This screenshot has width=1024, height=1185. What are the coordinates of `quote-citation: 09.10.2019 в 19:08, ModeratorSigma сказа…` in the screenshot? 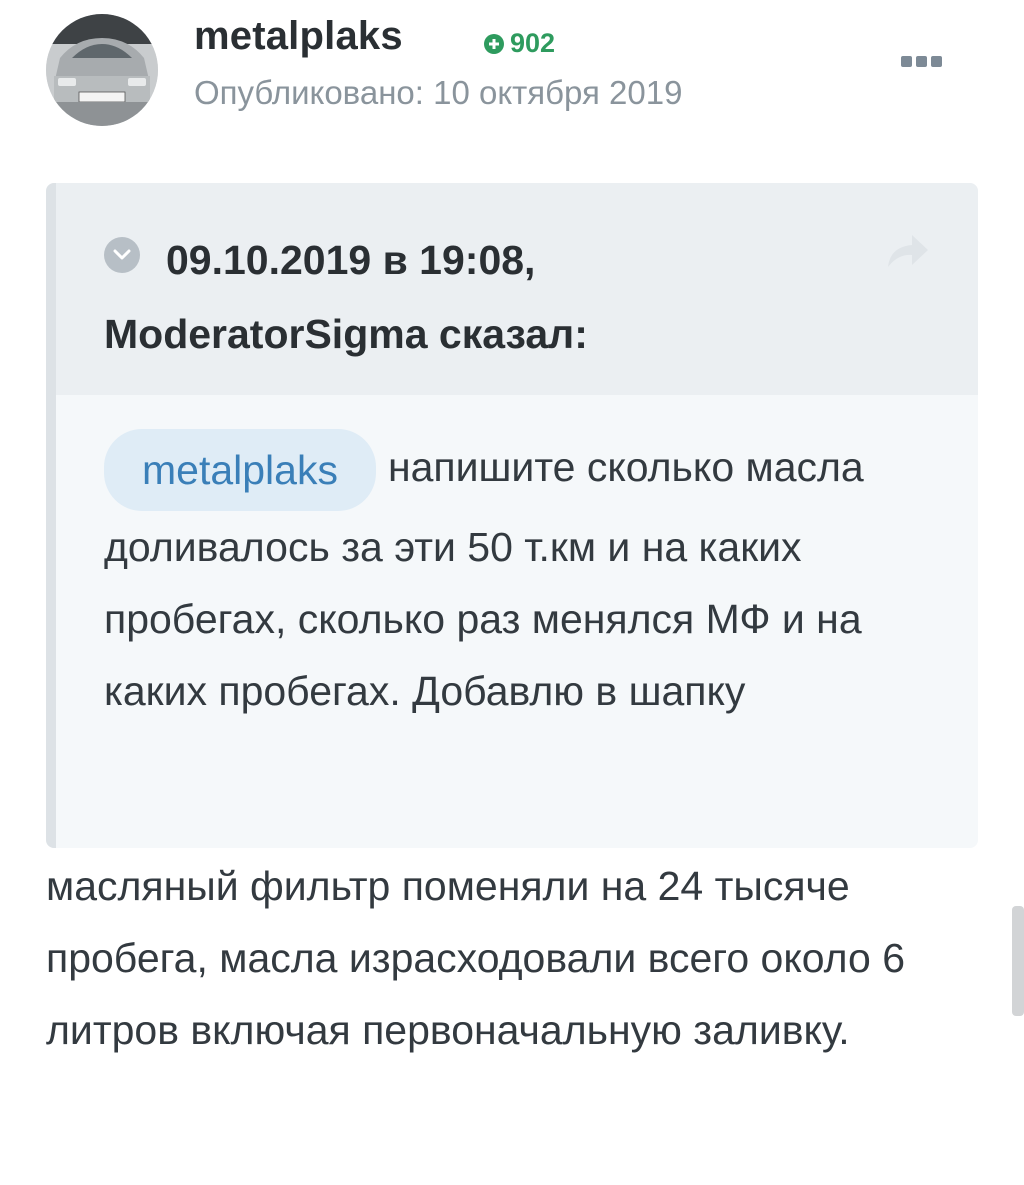 It's located at (346, 297).